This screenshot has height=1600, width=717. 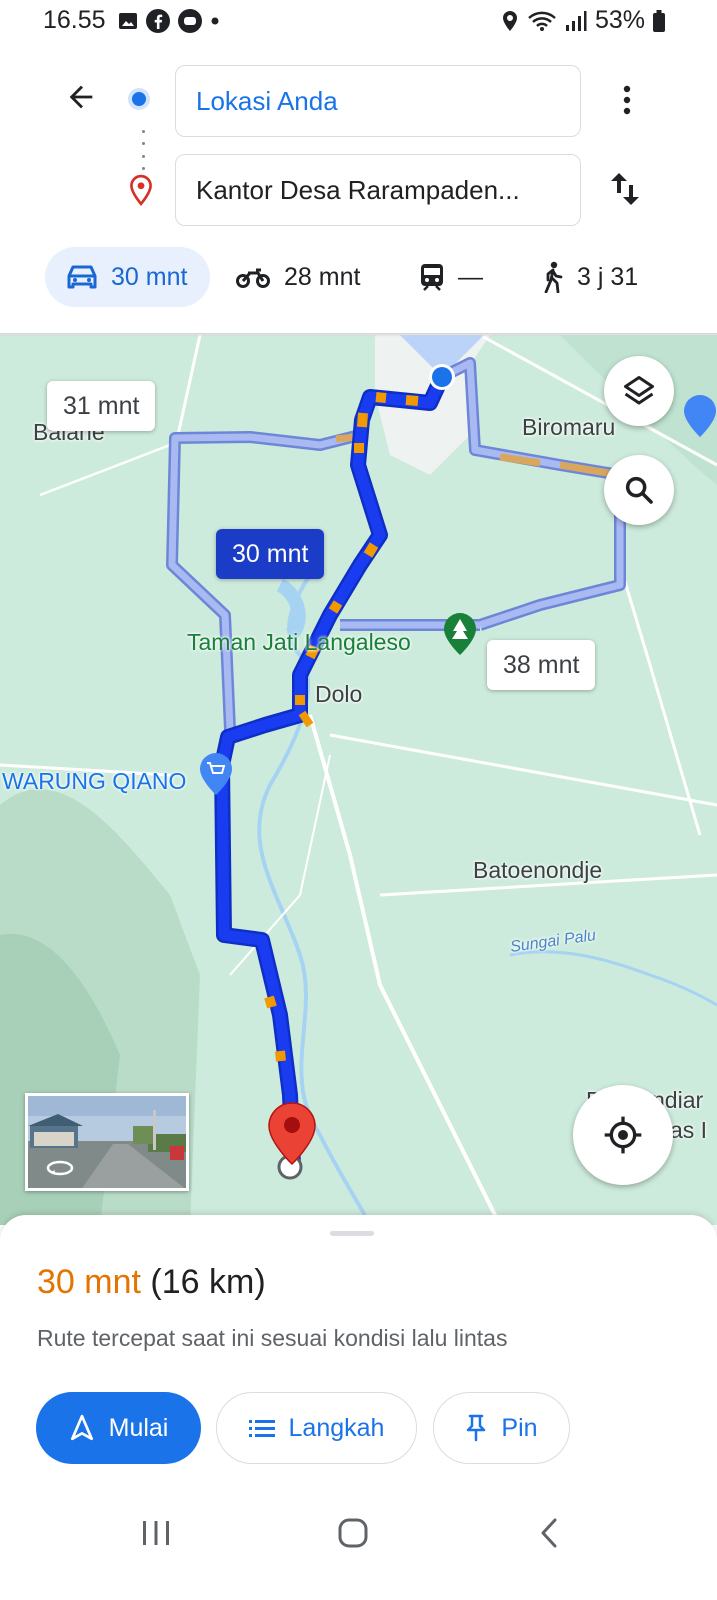 I want to click on home-icon, so click(x=353, y=1533).